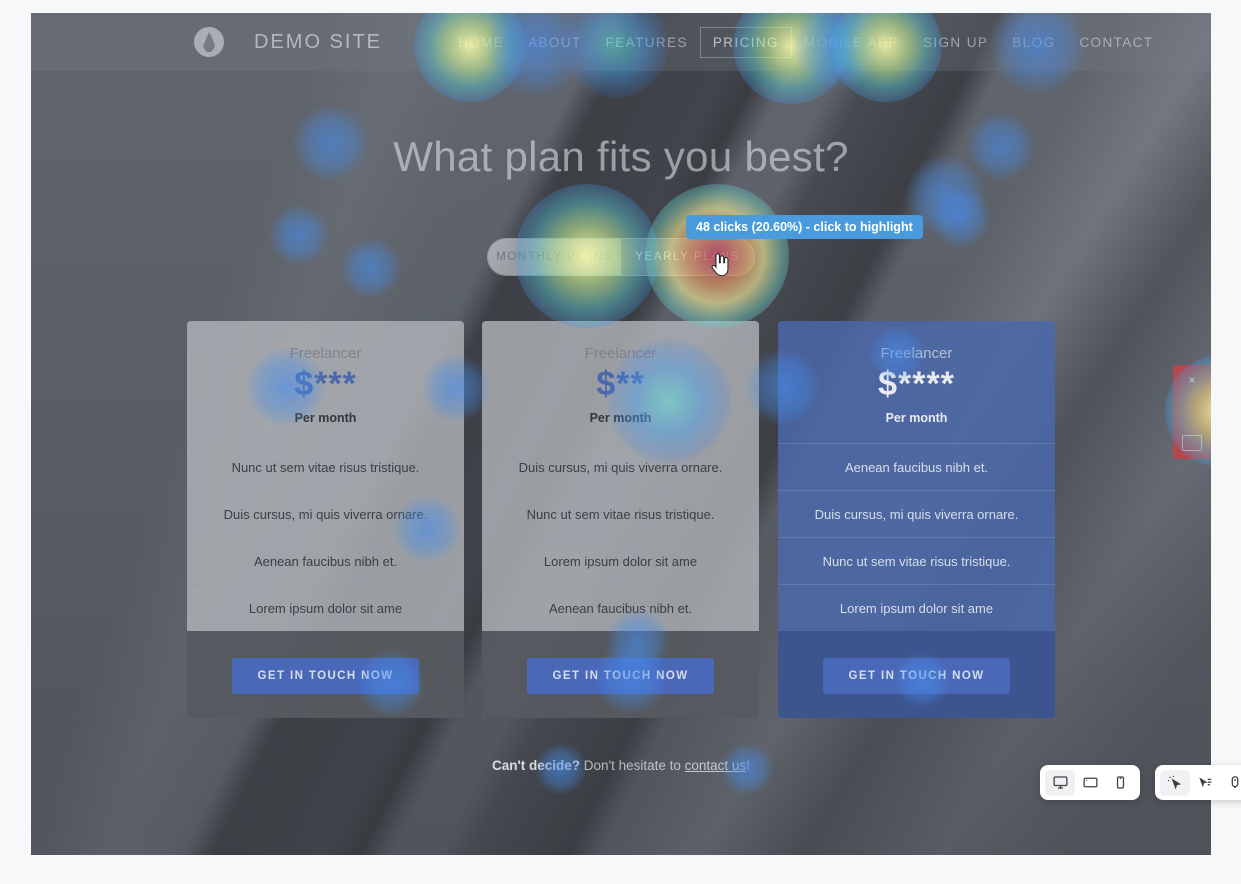 Image resolution: width=1241 pixels, height=884 pixels. Describe the element at coordinates (209, 42) in the screenshot. I see `flame-logo-icon` at that location.